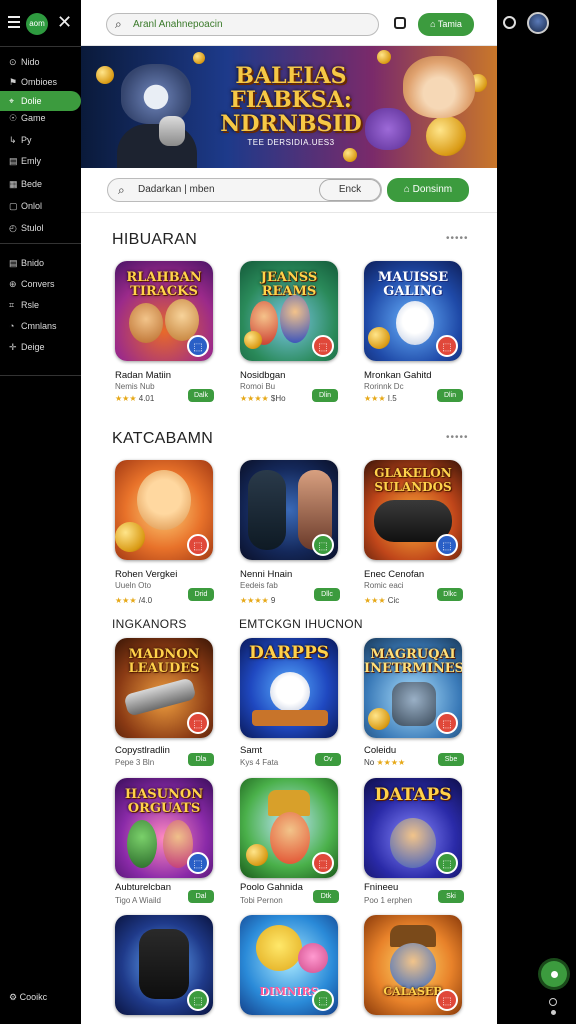 This screenshot has width=576, height=1024. What do you see at coordinates (413, 510) in the screenshot?
I see `game-card-image: GLAKELON SULANDOS ⬚` at bounding box center [413, 510].